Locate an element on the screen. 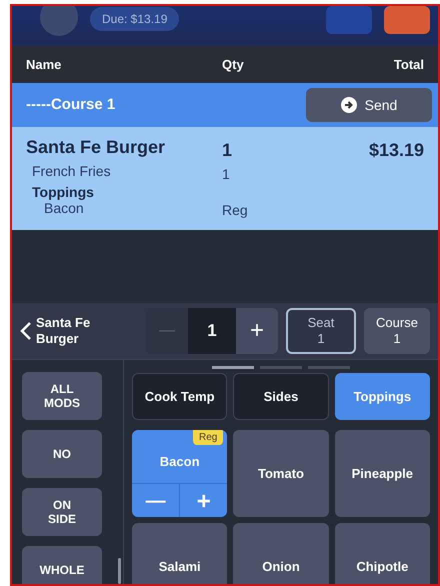  portion-badge: Reg is located at coordinates (208, 437).